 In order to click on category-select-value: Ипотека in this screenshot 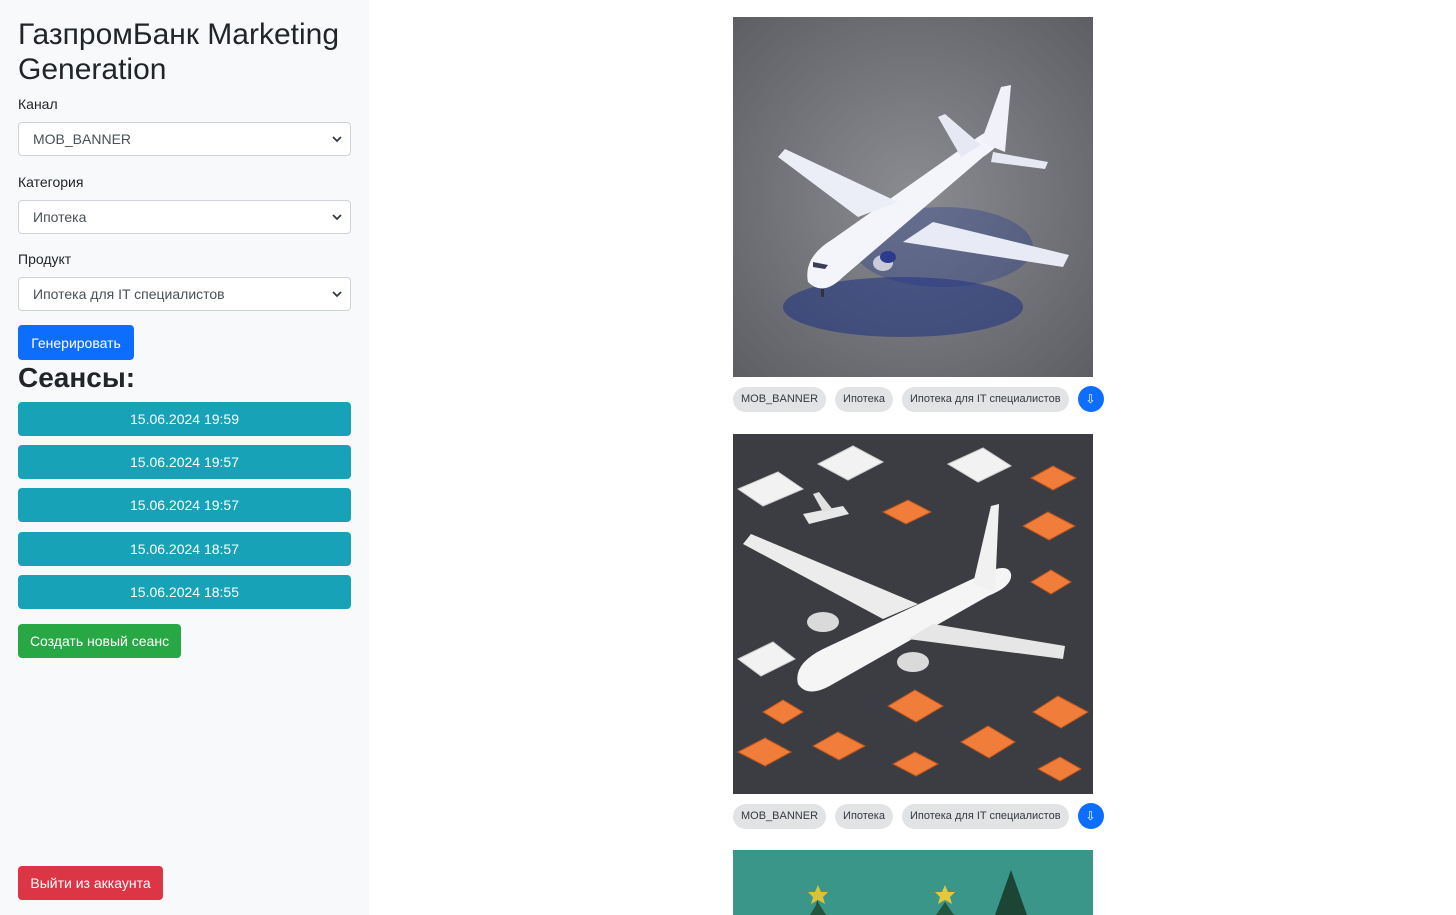, I will do `click(60, 217)`.